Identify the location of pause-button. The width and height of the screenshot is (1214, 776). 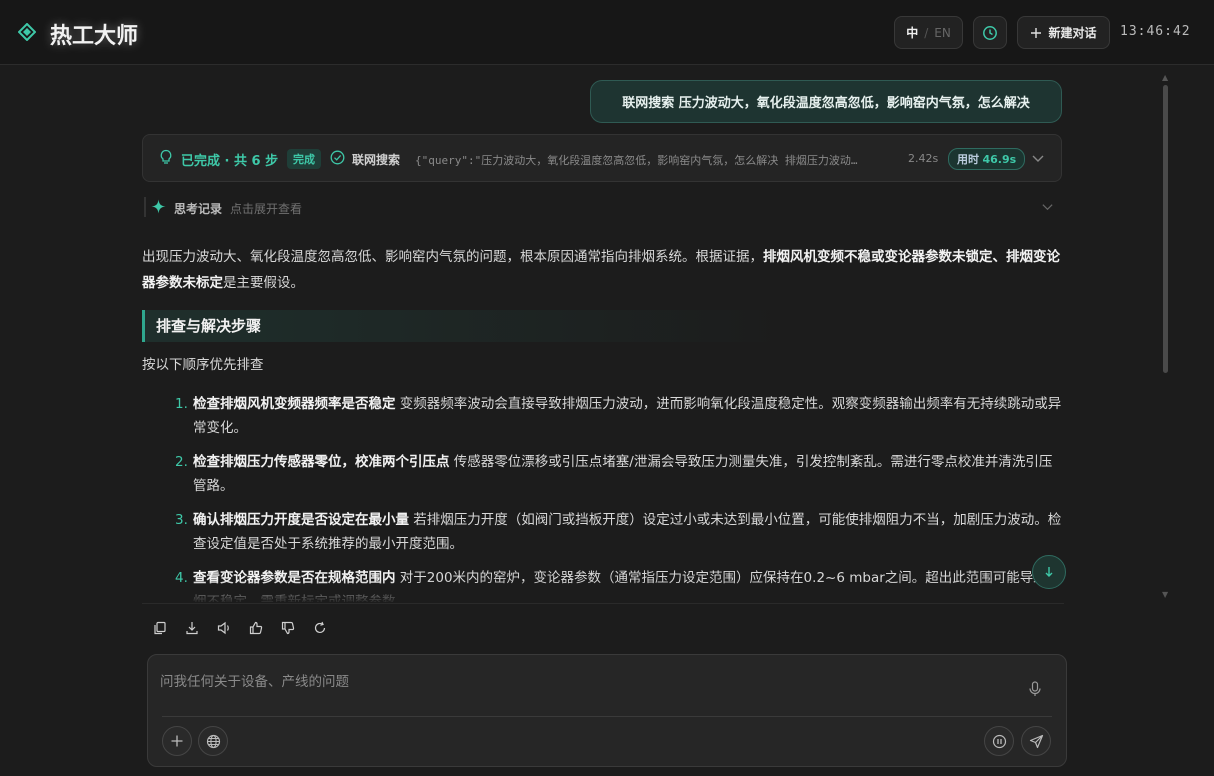
(999, 741).